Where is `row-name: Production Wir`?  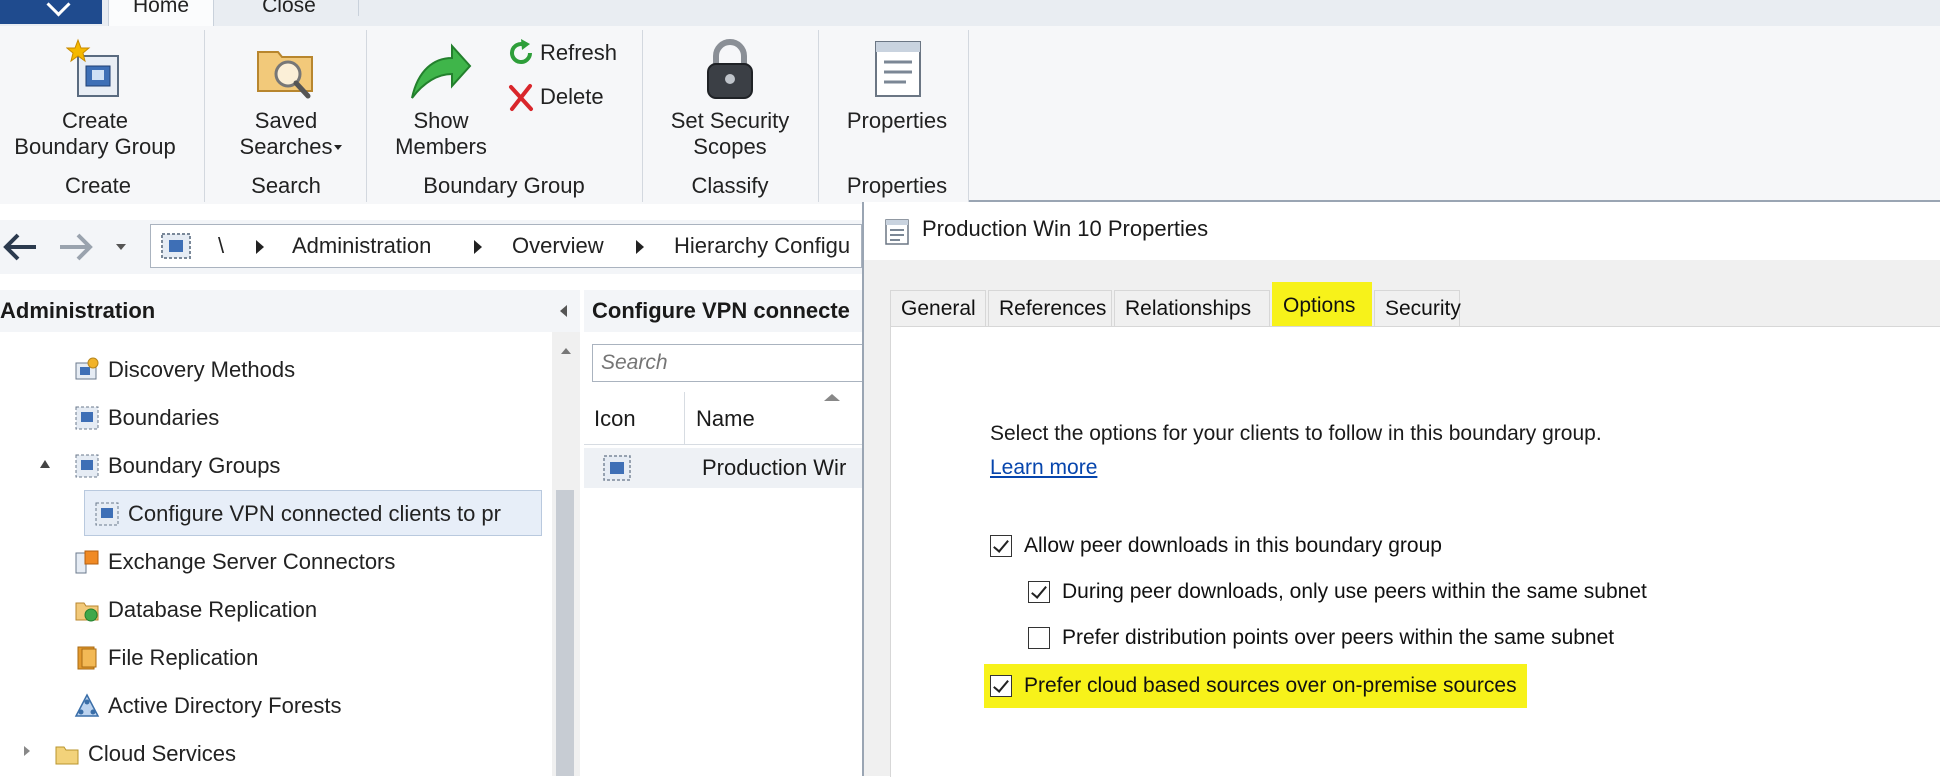
row-name: Production Wir is located at coordinates (774, 467).